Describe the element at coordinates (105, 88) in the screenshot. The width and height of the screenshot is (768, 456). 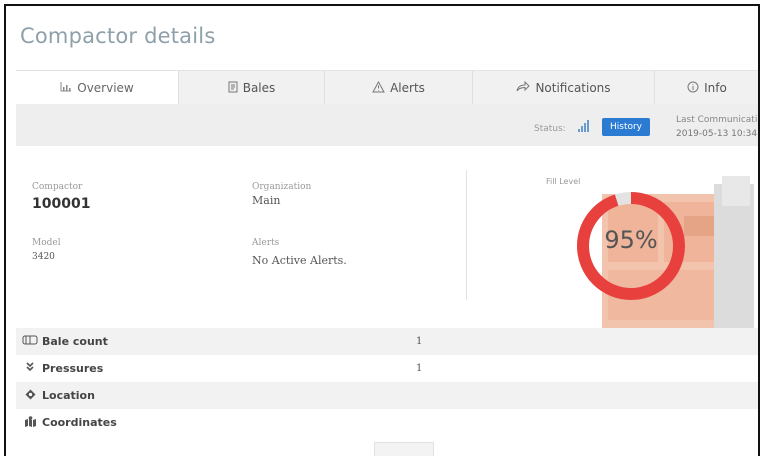
I see `tab-label: Overview` at that location.